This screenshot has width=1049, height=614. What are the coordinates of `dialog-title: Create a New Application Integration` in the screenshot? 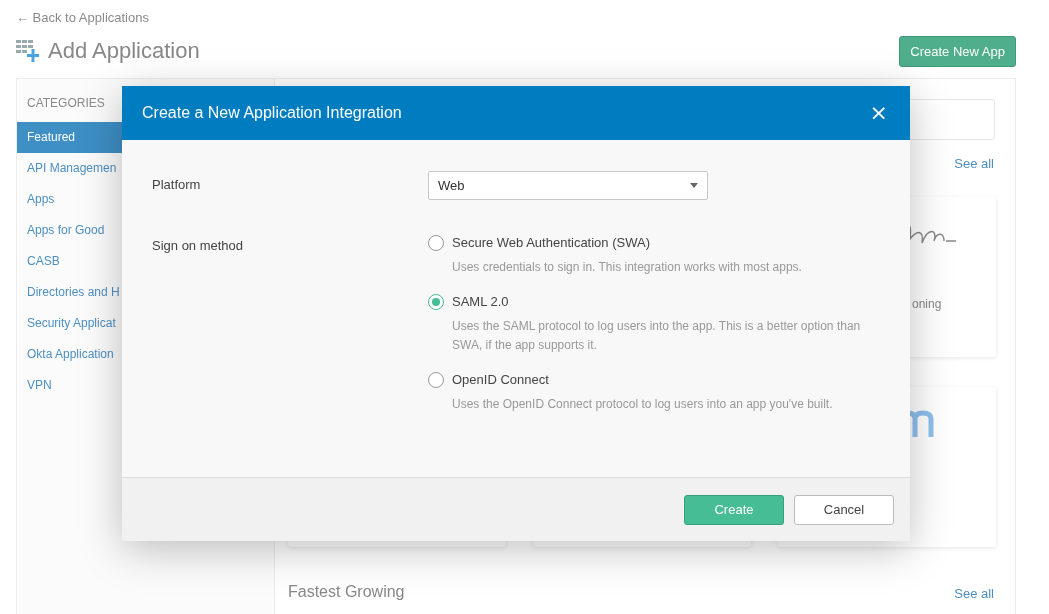 It's located at (272, 113).